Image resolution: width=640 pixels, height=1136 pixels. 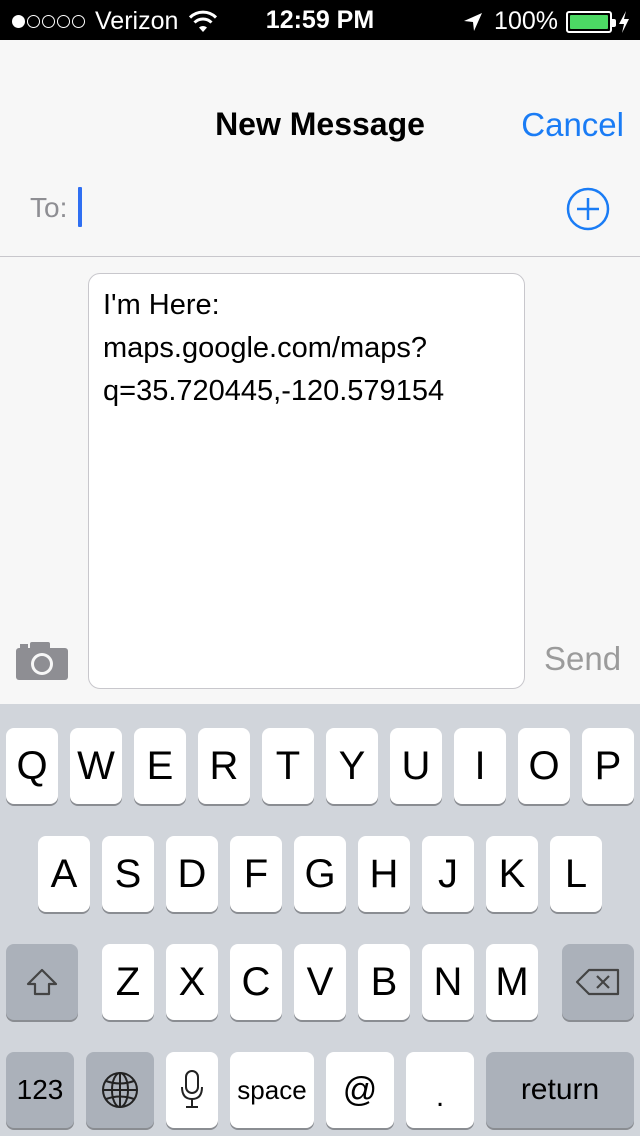 What do you see at coordinates (160, 766) in the screenshot?
I see `key-e: E` at bounding box center [160, 766].